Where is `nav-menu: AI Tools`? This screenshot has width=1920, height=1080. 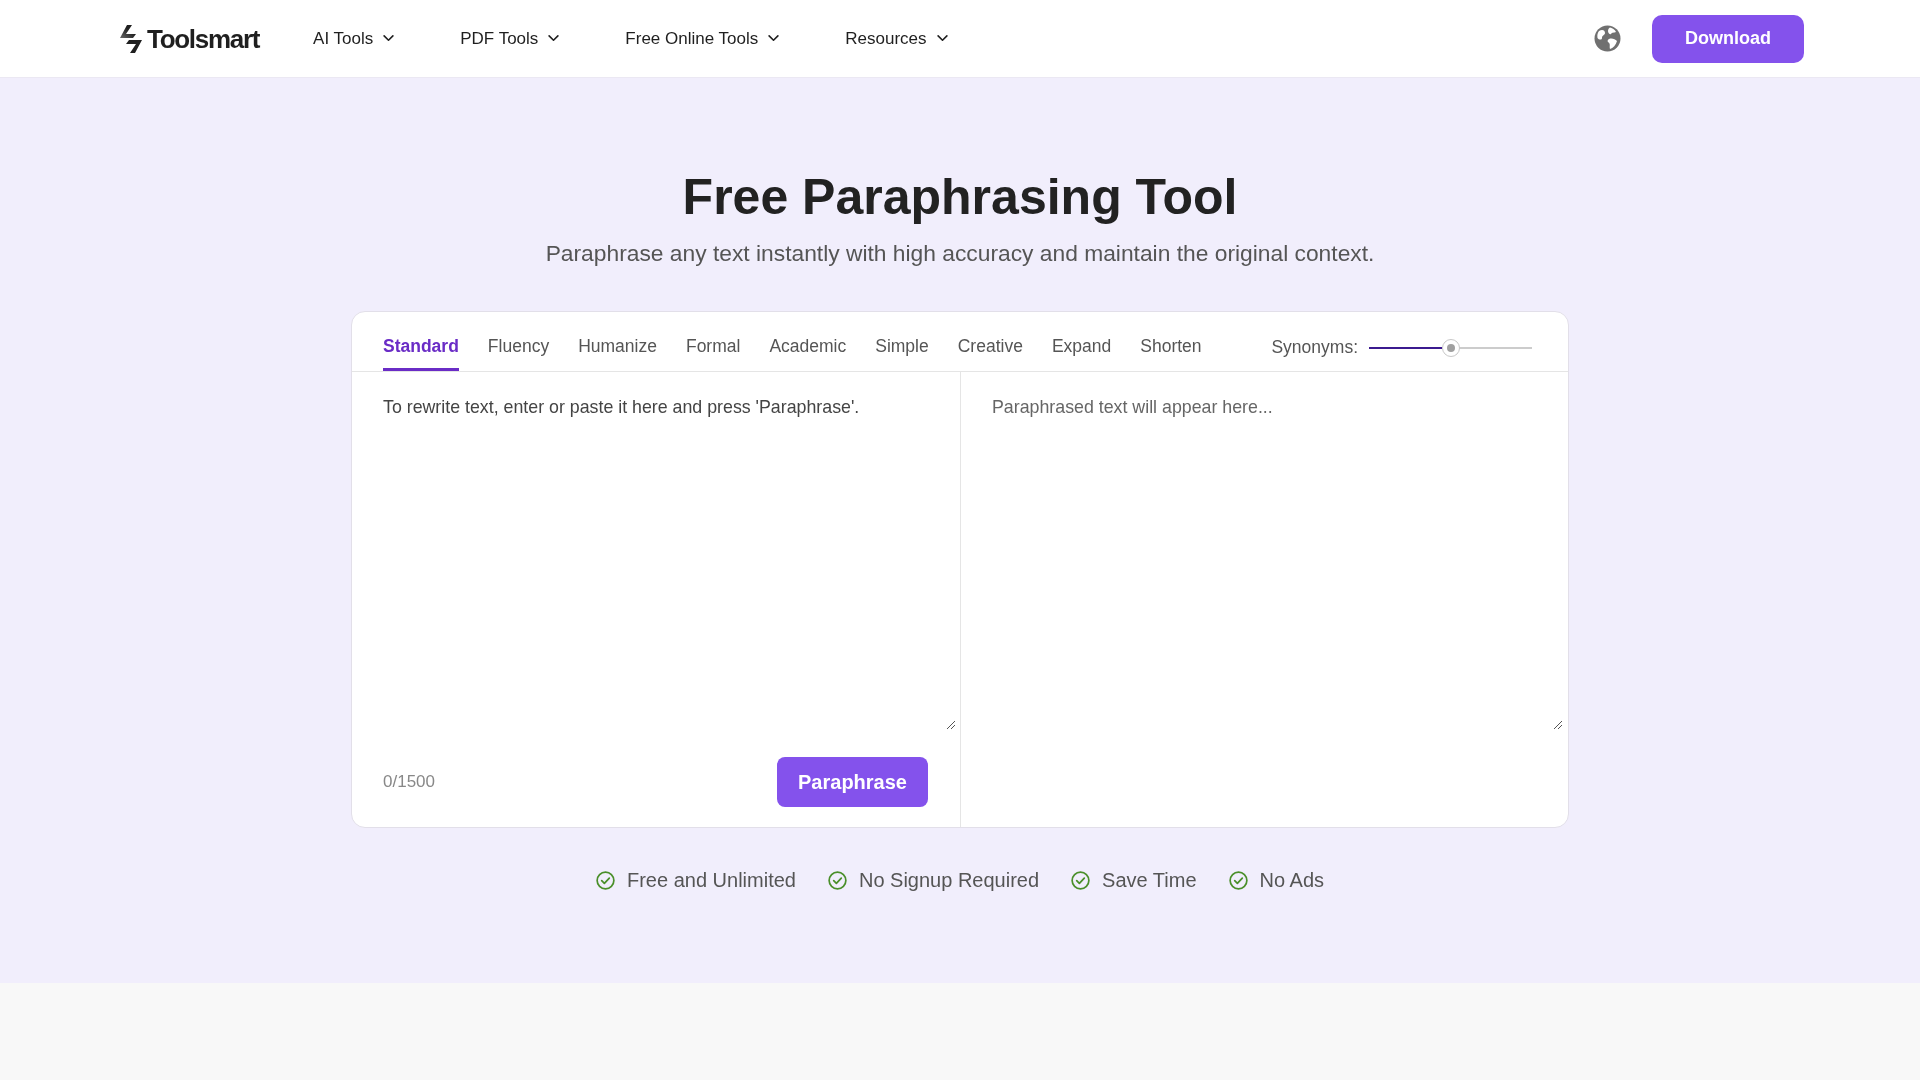
nav-menu: AI Tools is located at coordinates (354, 38).